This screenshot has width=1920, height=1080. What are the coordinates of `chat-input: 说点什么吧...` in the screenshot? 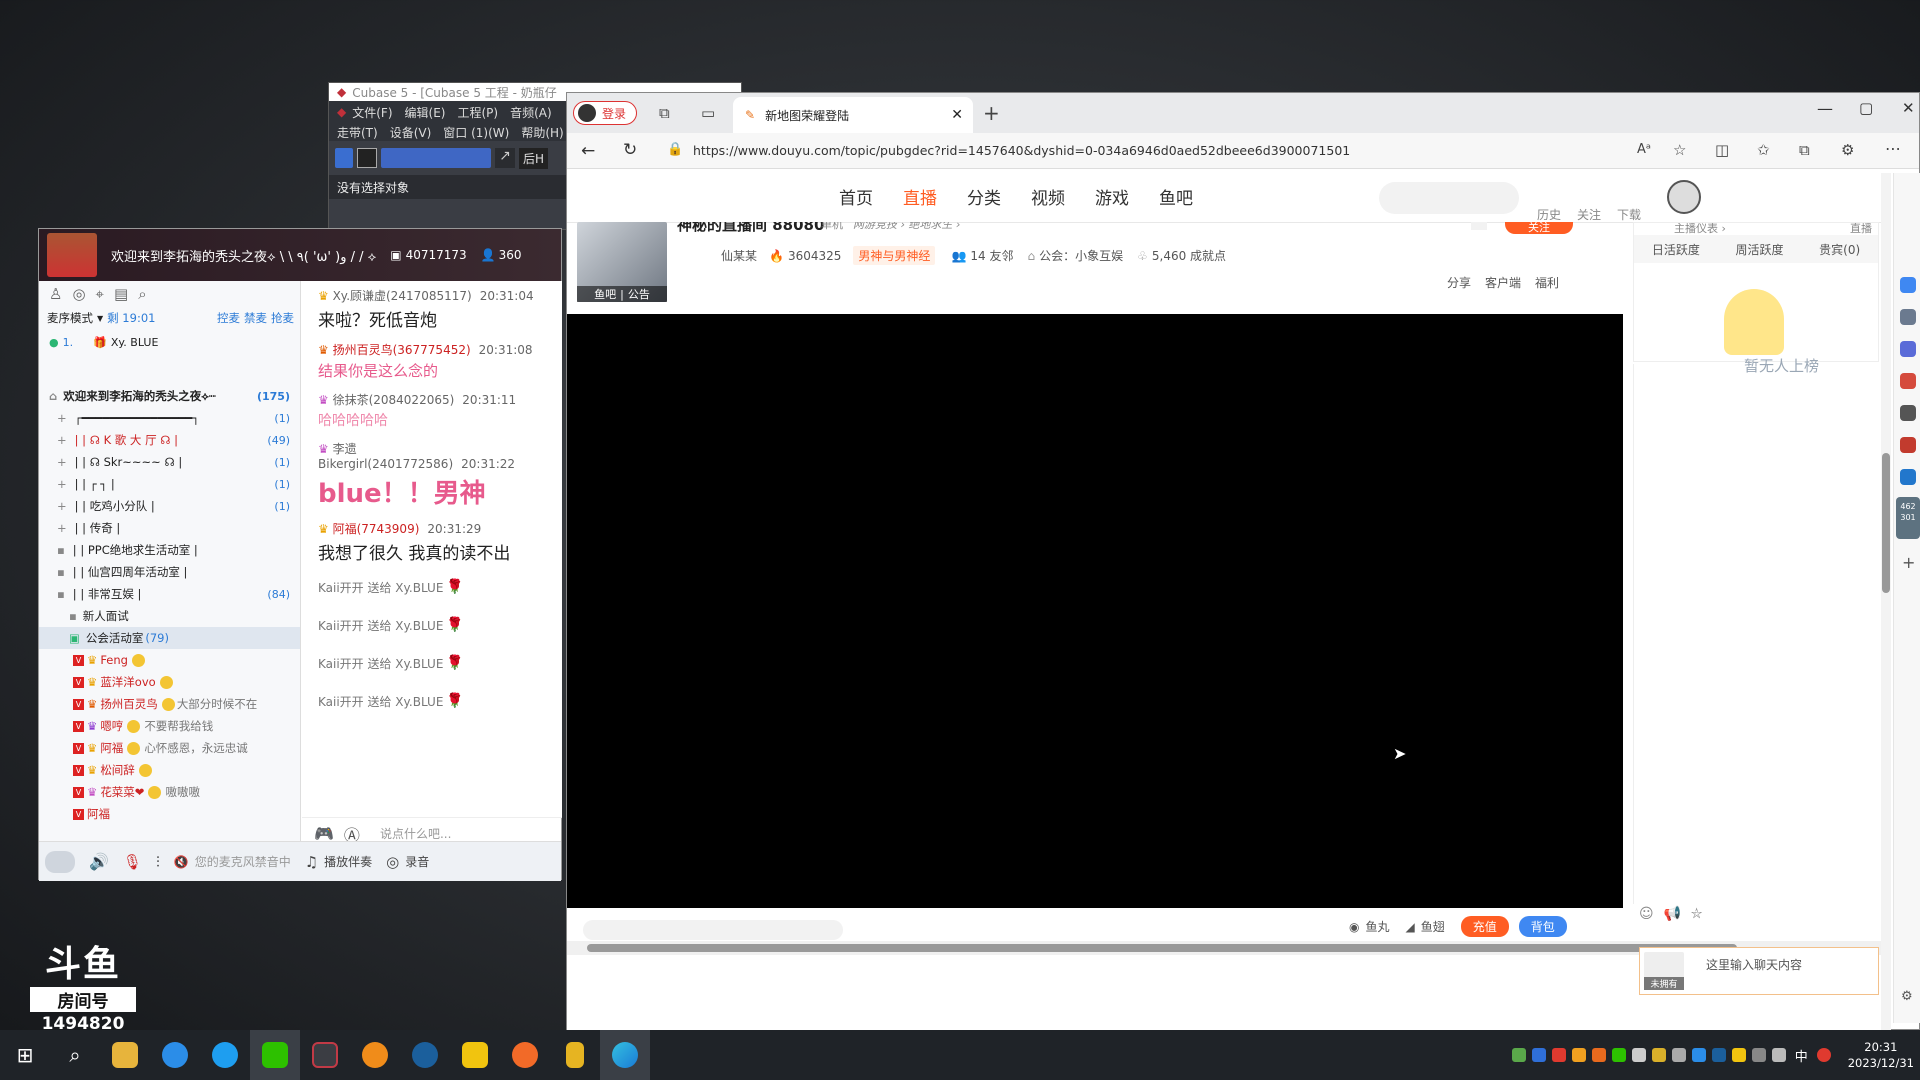 It's located at (415, 833).